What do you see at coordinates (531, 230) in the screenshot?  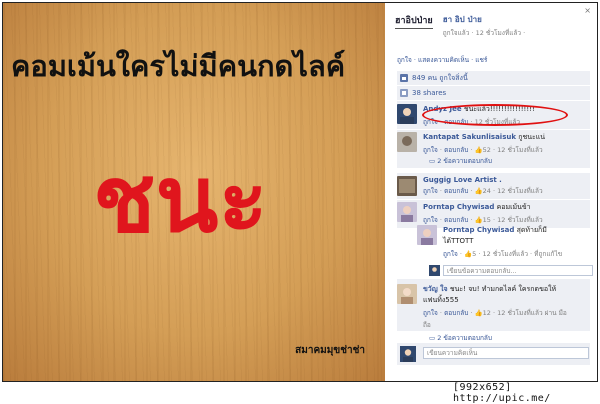 I see `comment-text: สุดท้ายก็มี` at bounding box center [531, 230].